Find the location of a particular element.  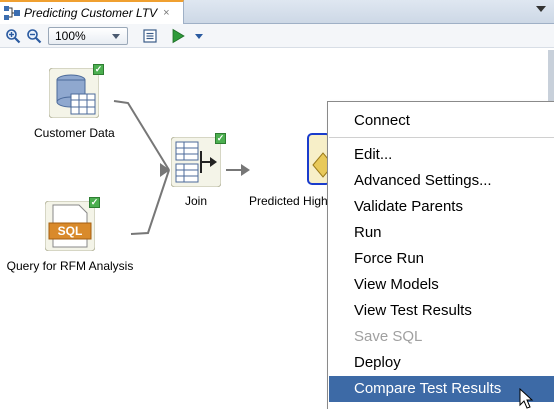

node-label: Join is located at coordinates (195, 201).